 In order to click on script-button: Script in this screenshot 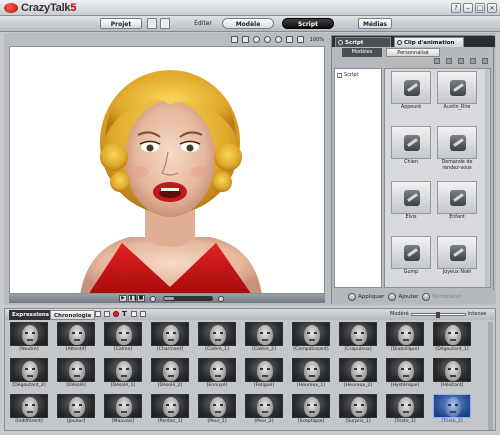, I will do `click(308, 23)`.